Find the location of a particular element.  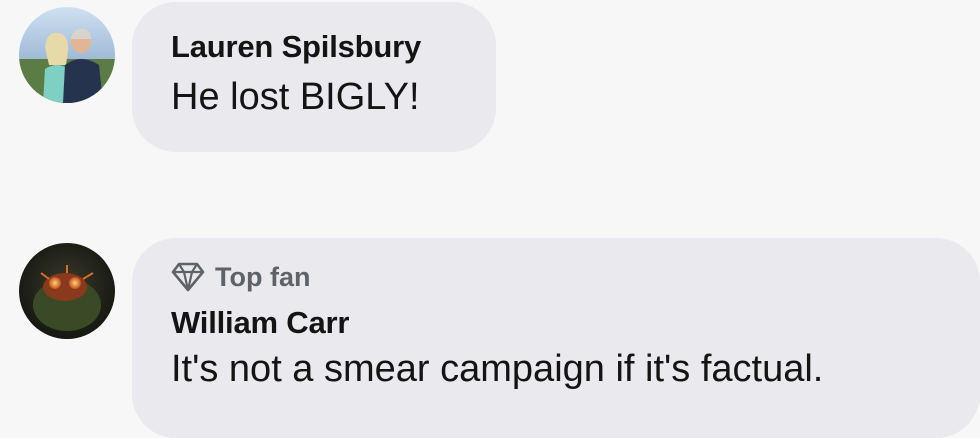

comment-text: He lost BIGLY! is located at coordinates (295, 97).